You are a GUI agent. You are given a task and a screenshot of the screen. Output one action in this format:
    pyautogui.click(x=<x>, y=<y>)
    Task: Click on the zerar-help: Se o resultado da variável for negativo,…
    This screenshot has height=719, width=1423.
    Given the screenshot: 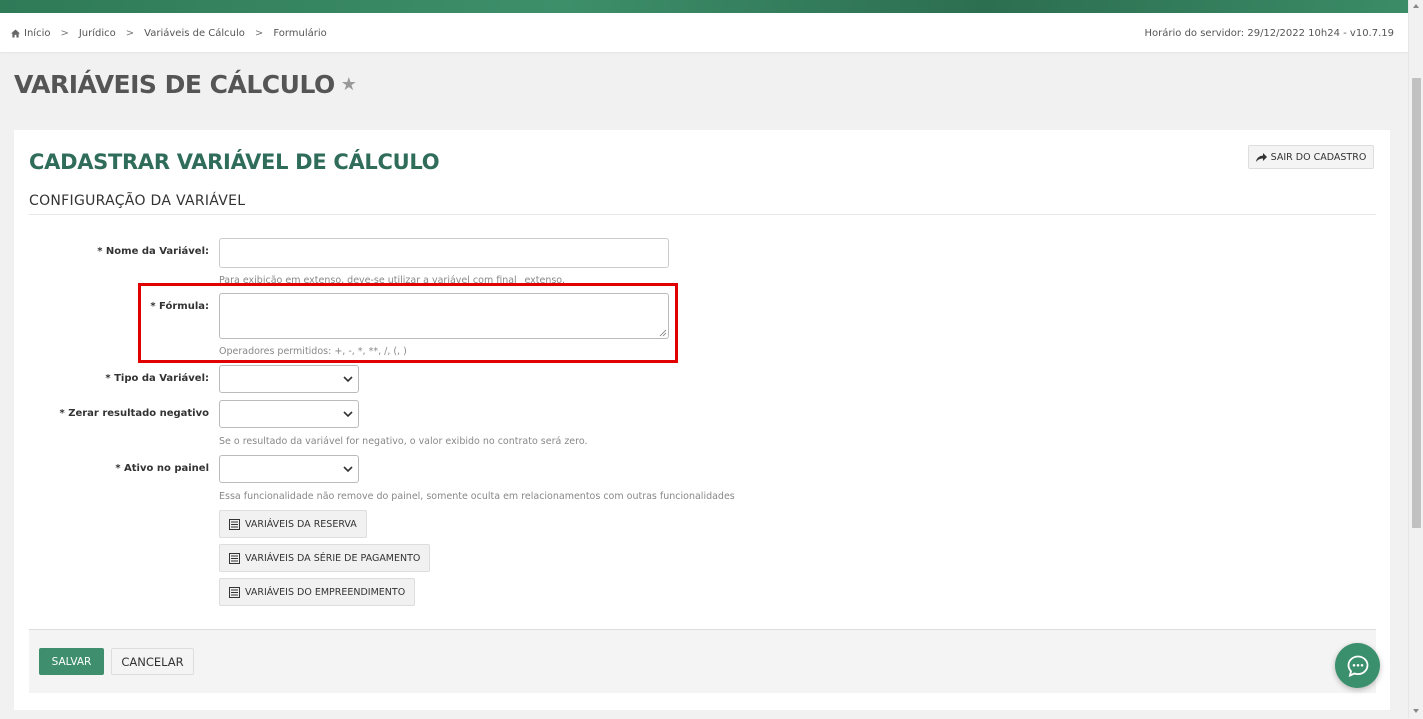 What is the action you would take?
    pyautogui.click(x=403, y=441)
    